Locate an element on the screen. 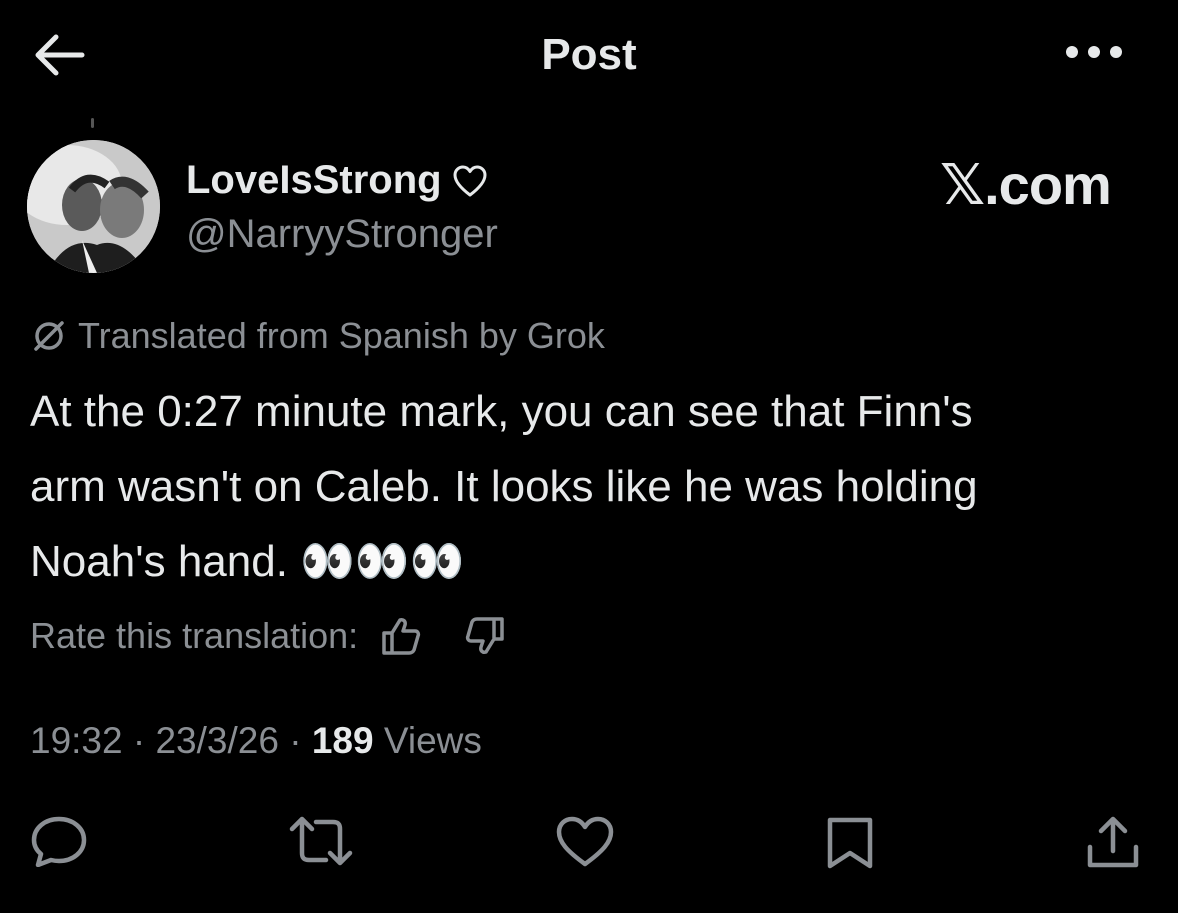 The height and width of the screenshot is (913, 1178). bookmark-icon is located at coordinates (850, 843).